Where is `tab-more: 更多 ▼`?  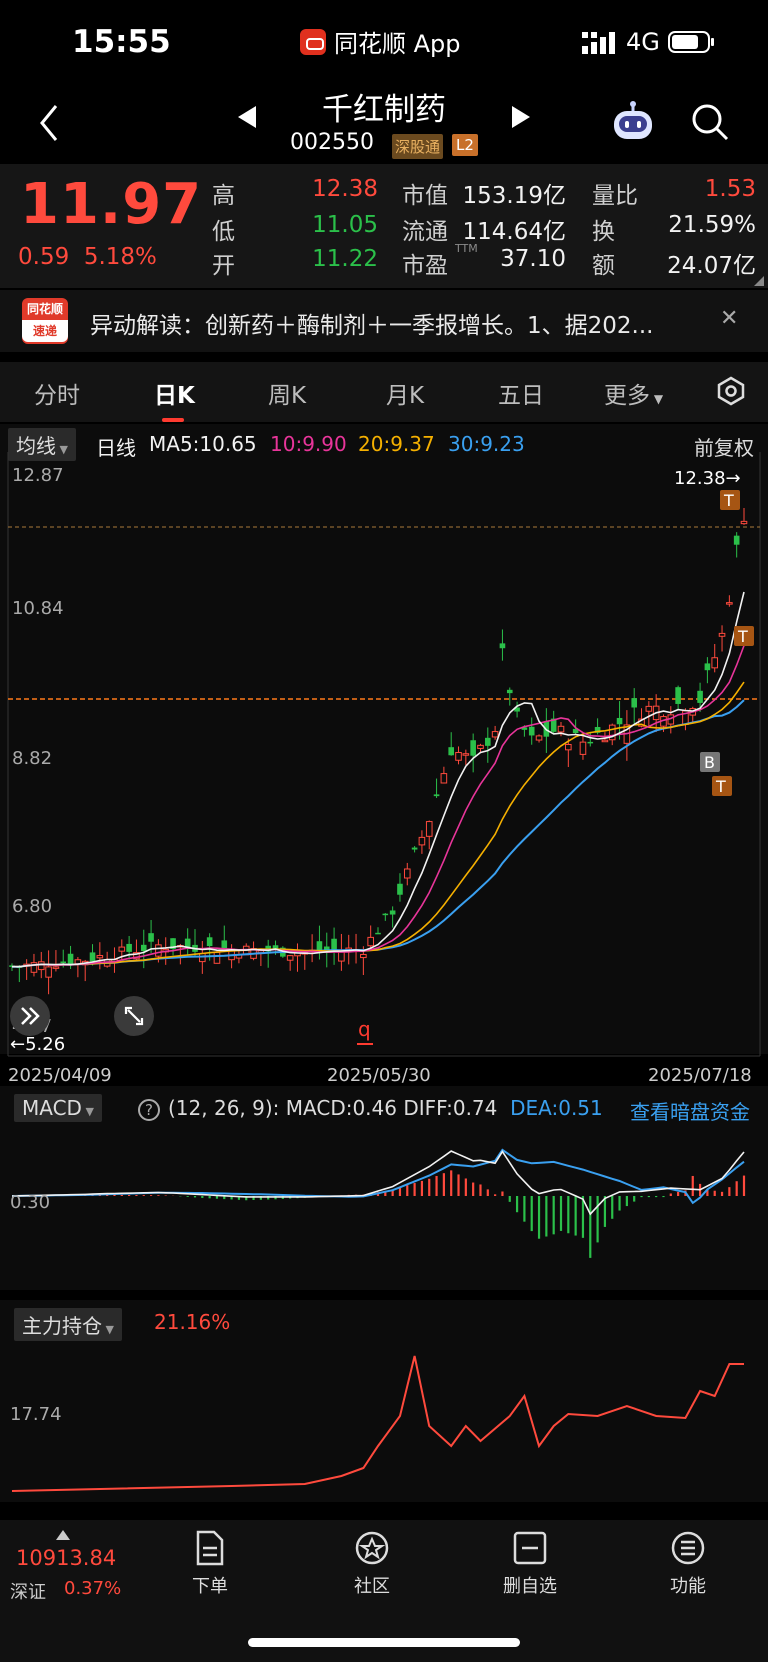 tab-more: 更多 ▼ is located at coordinates (633, 393).